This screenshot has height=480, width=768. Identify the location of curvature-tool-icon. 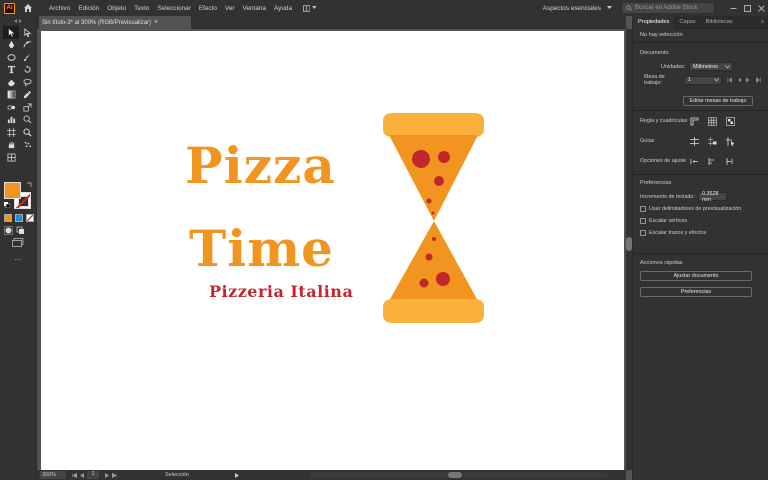
(27, 45).